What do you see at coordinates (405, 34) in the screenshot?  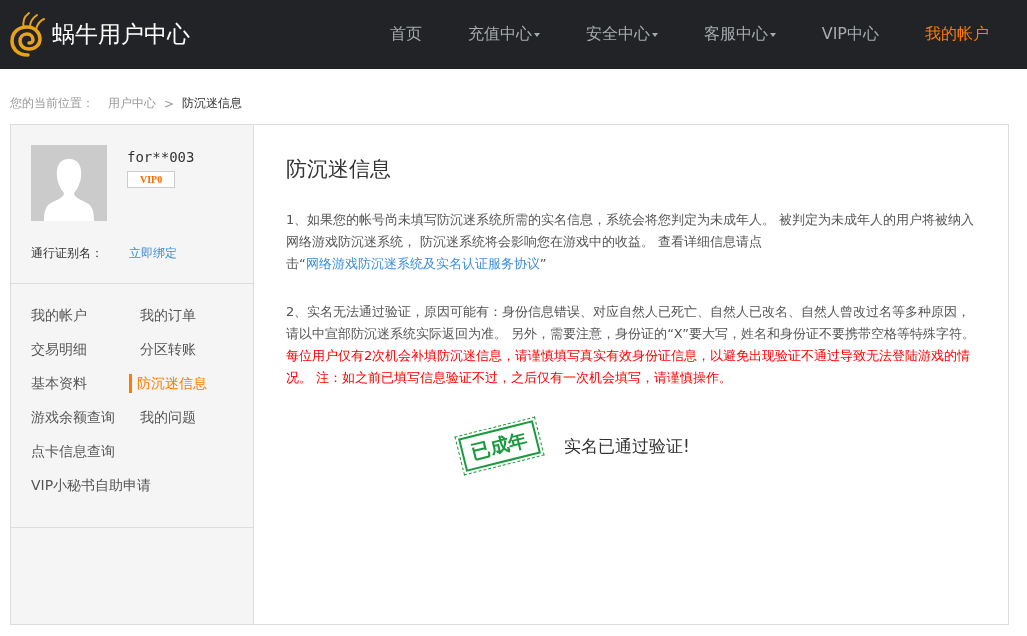 I see `nav-link: 首页` at bounding box center [405, 34].